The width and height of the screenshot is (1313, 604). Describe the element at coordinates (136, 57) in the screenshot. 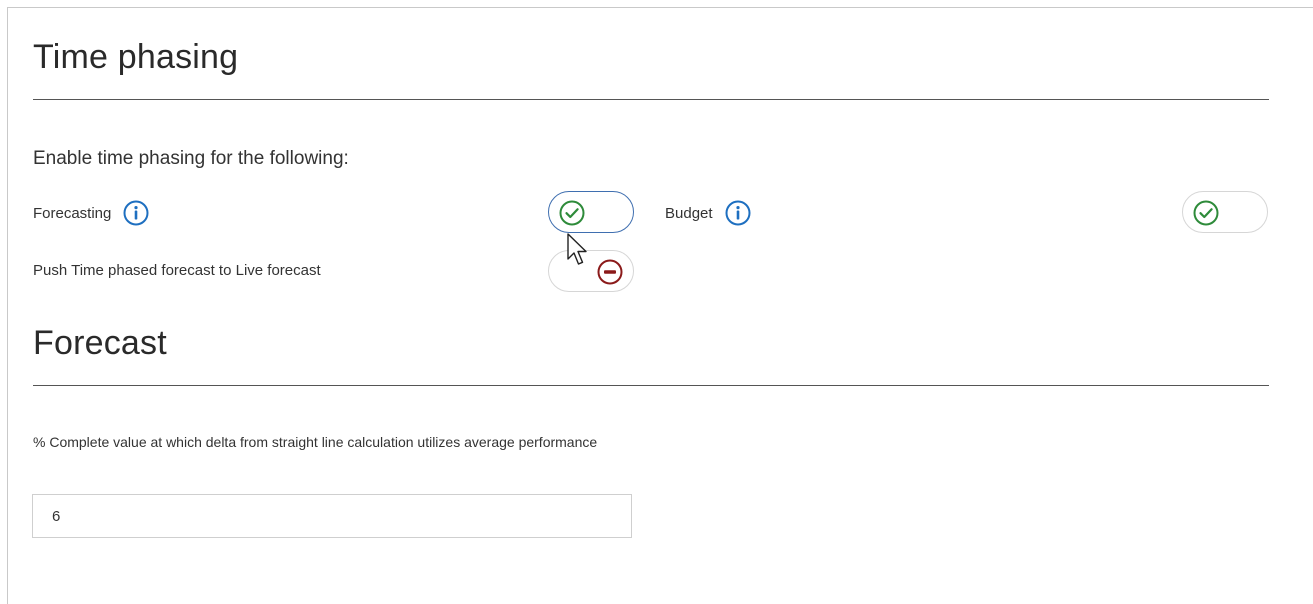

I see `time-phasing-title: Time phasing` at that location.